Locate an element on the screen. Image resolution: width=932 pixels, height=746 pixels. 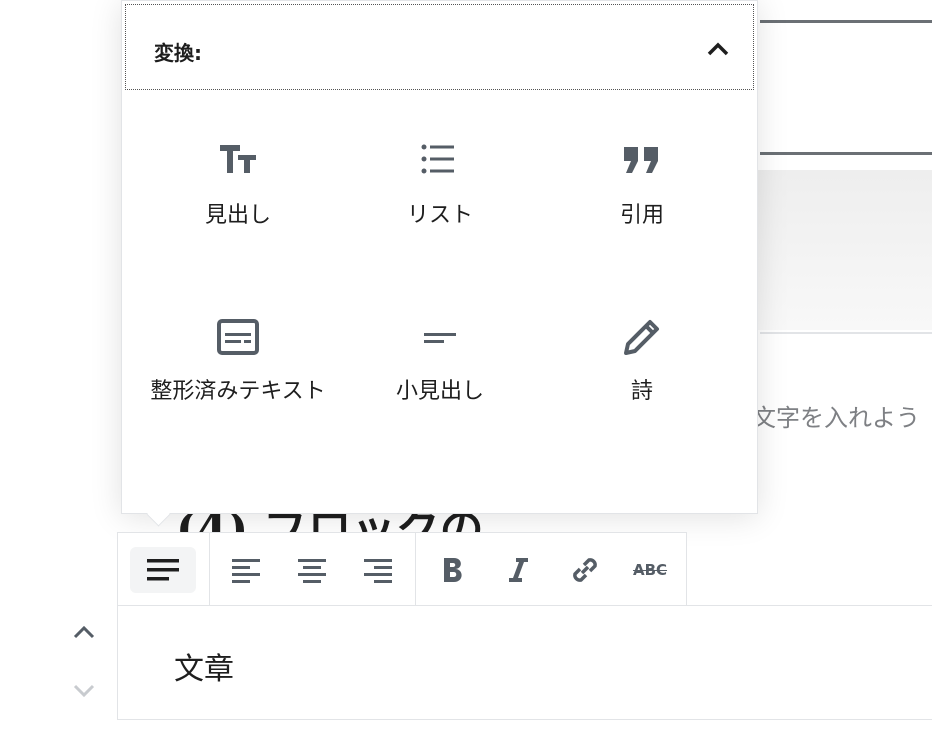
pencil-icon is located at coordinates (641, 337).